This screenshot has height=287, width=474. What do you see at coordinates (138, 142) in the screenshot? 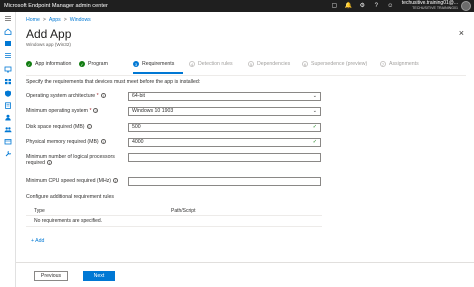
I see `input-value: 4000` at bounding box center [138, 142].